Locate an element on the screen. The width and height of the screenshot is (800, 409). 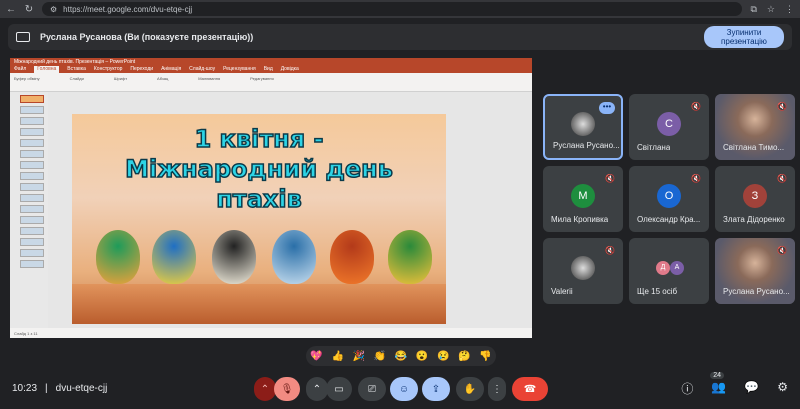
slide-thumbnails is located at coordinates (29, 210).